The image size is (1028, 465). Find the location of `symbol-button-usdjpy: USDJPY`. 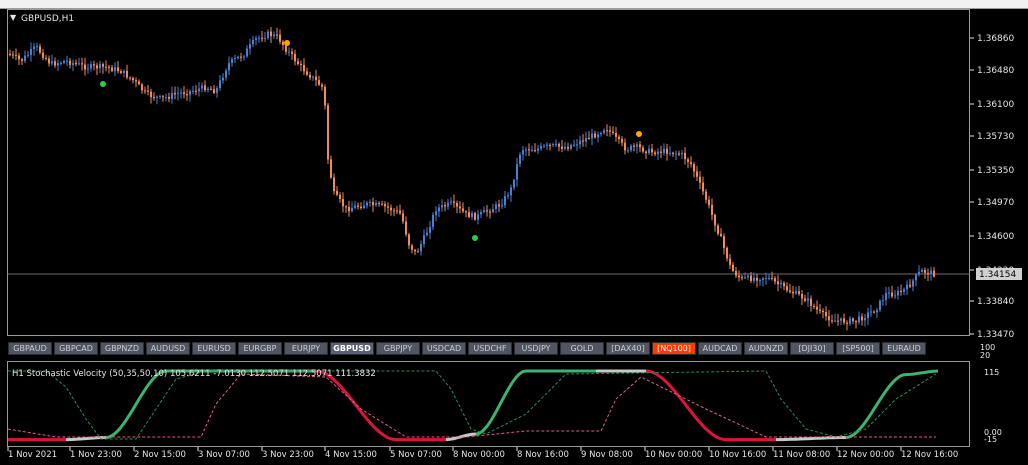

symbol-button-usdjpy: USDJPY is located at coordinates (536, 348).